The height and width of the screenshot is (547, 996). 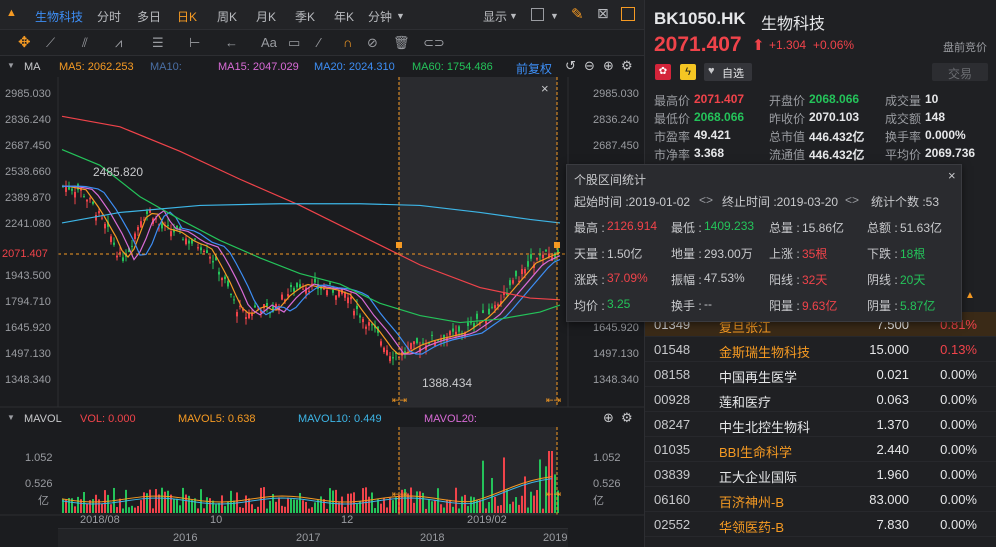 What do you see at coordinates (628, 14) in the screenshot?
I see `fullscreen-icon` at bounding box center [628, 14].